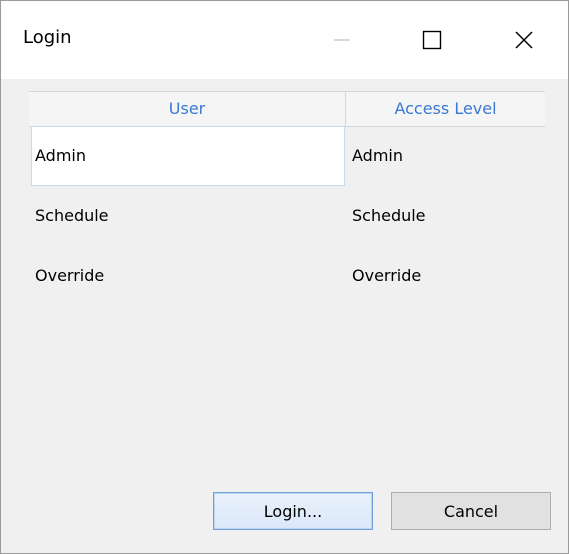  I want to click on title-bar: Login, so click(284, 40).